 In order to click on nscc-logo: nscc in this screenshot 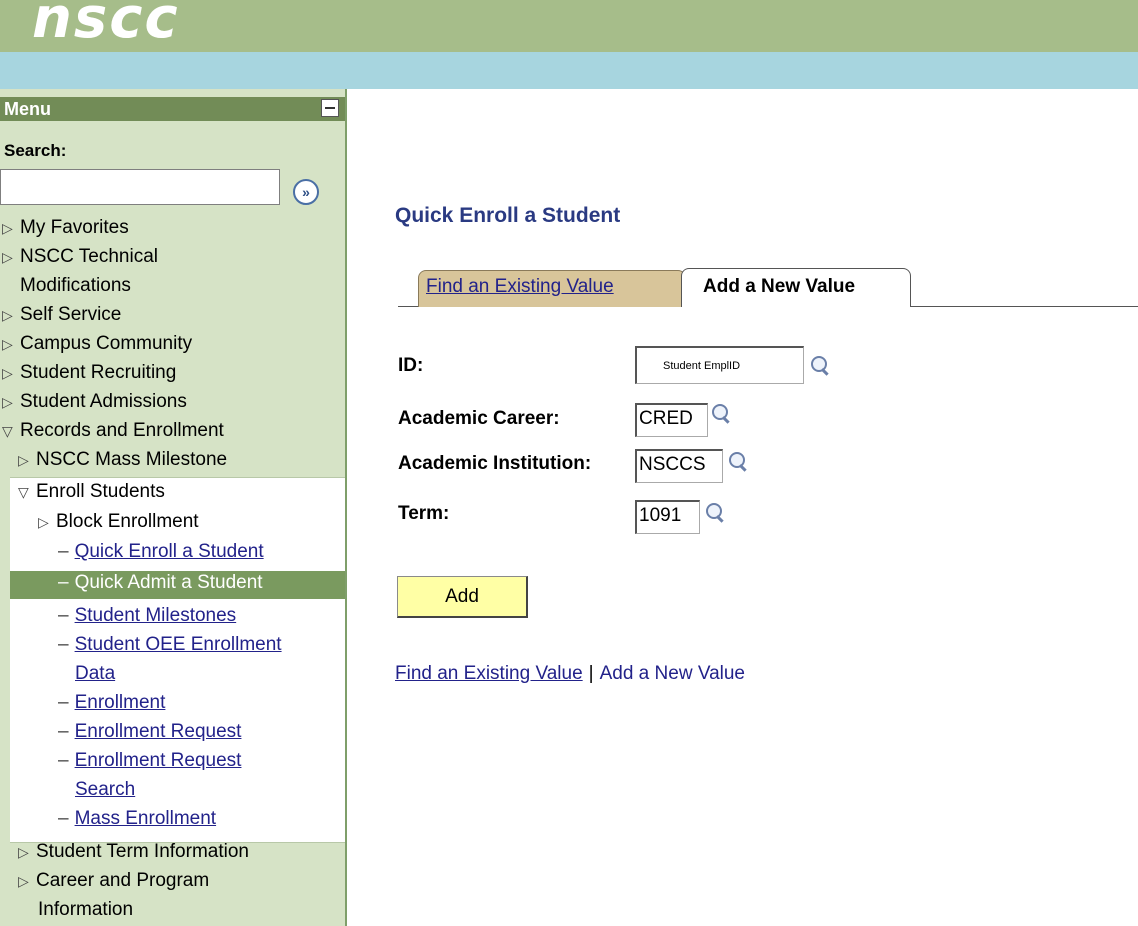, I will do `click(106, 25)`.